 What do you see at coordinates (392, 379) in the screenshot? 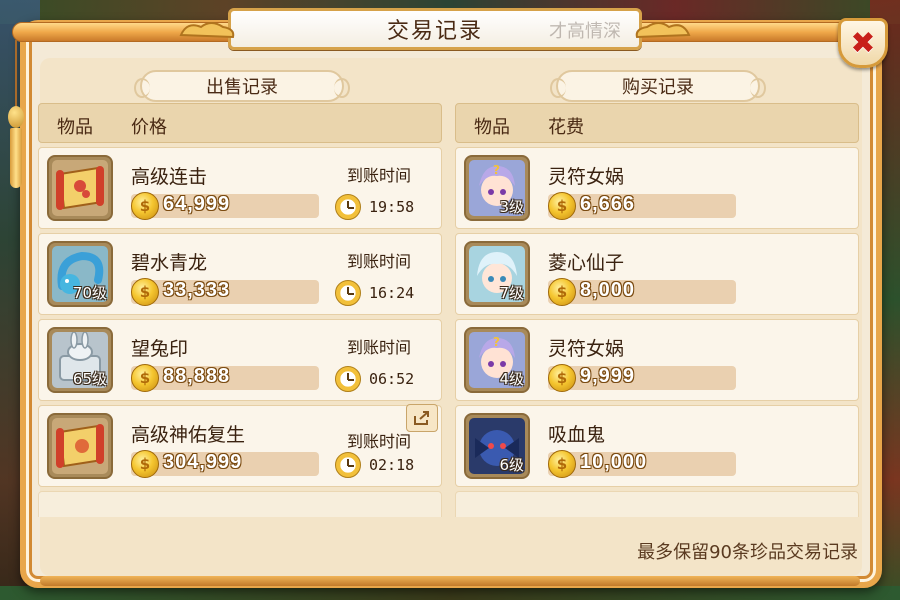
I see `arrive-time: 06:52` at bounding box center [392, 379].